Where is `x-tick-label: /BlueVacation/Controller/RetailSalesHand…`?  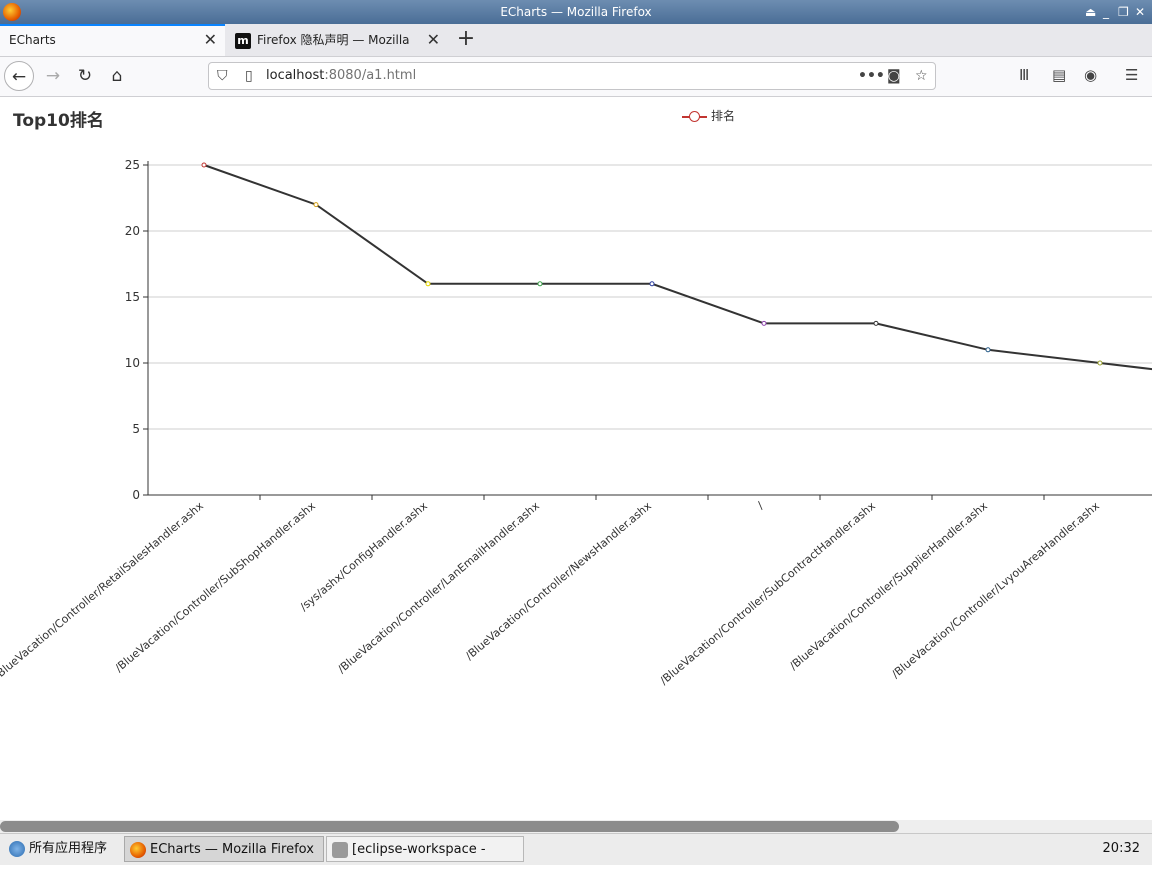
x-tick-label: /BlueVacation/Controller/RetailSalesHand… is located at coordinates (103, 590).